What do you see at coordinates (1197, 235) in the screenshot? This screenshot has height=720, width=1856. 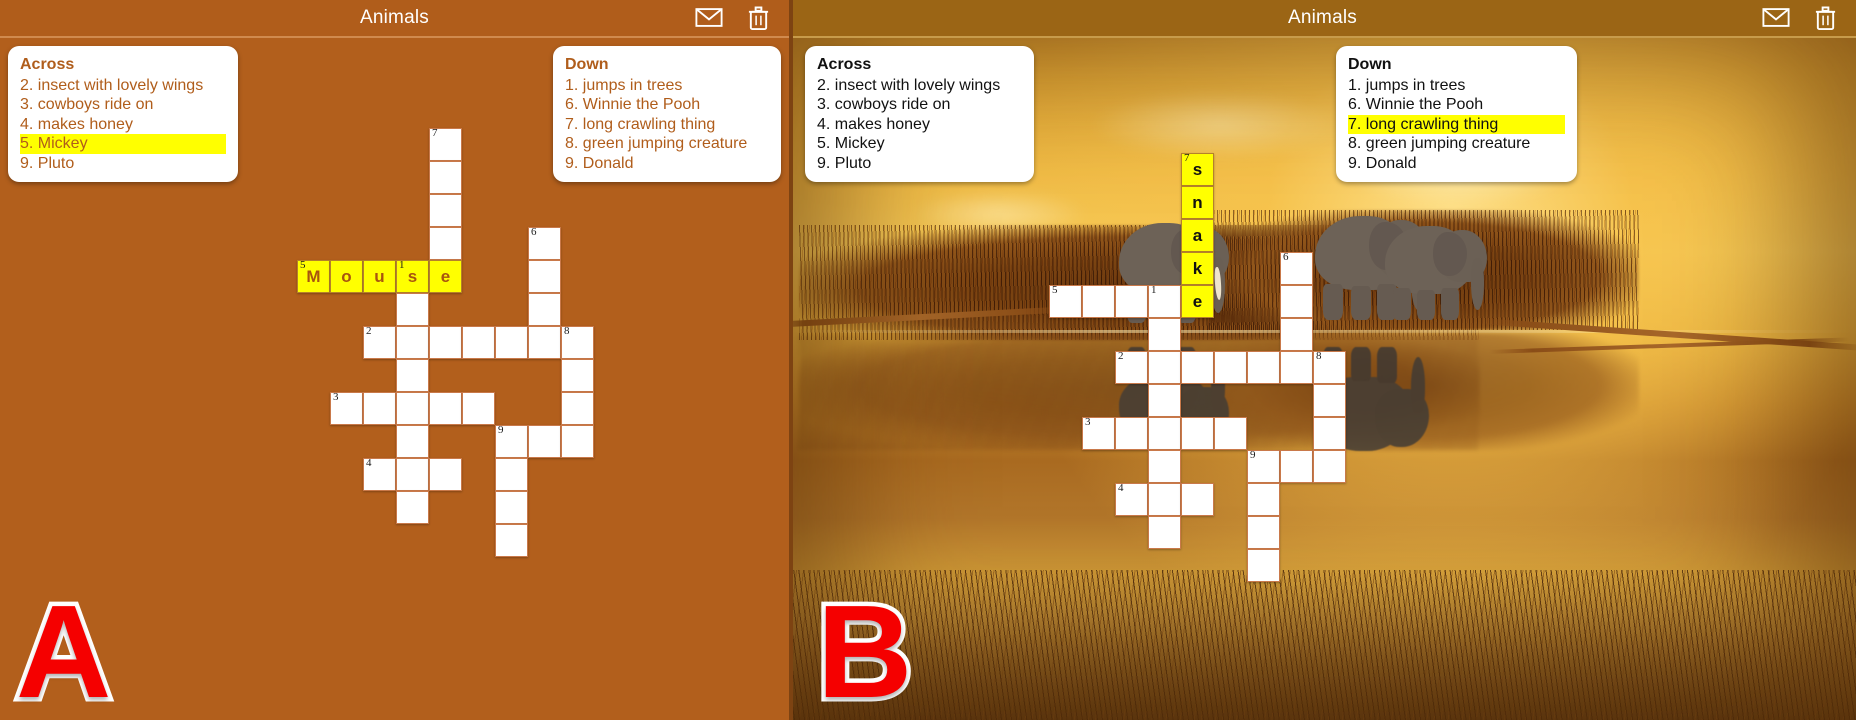 I see `grid-cell: a` at bounding box center [1197, 235].